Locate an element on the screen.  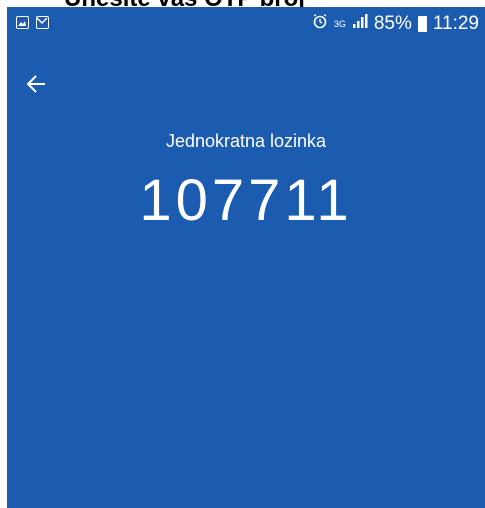
image-icon is located at coordinates (22, 22).